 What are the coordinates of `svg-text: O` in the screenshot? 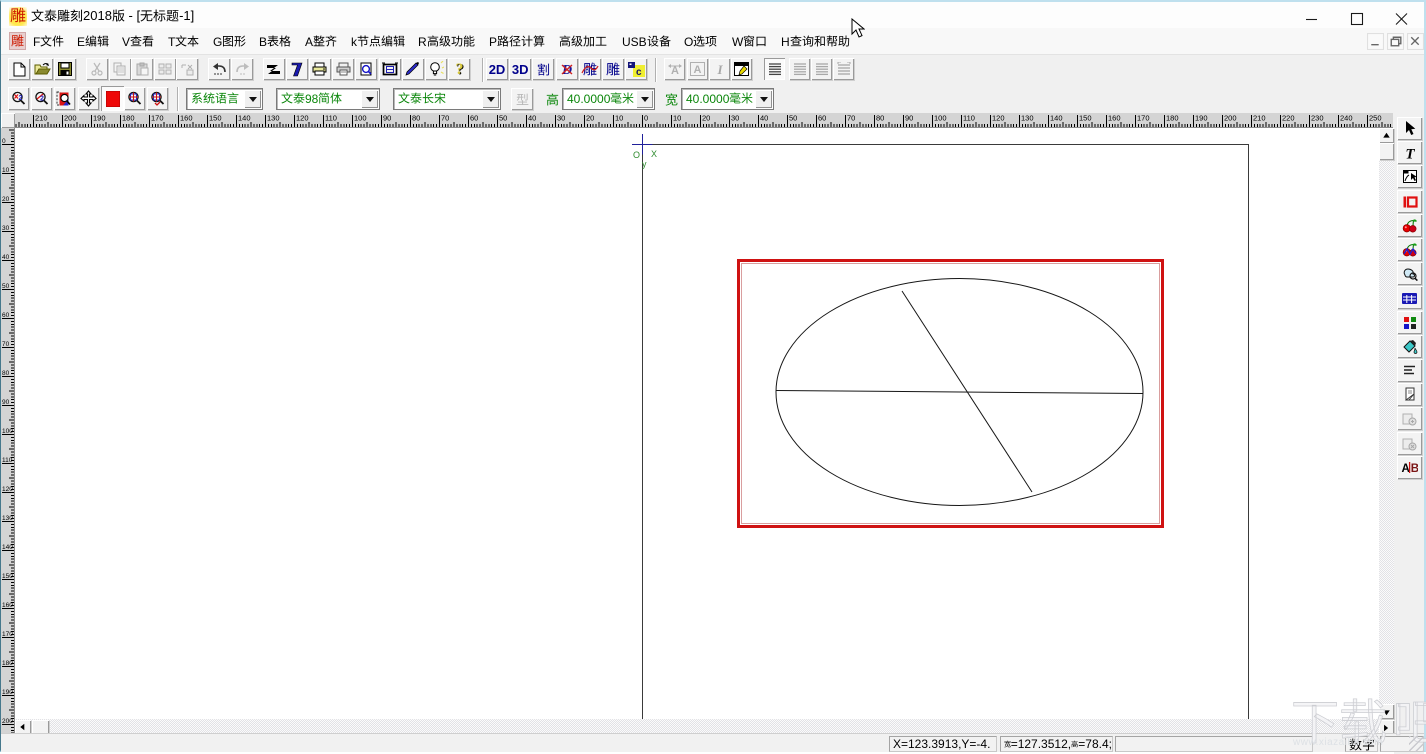 It's located at (636, 155).